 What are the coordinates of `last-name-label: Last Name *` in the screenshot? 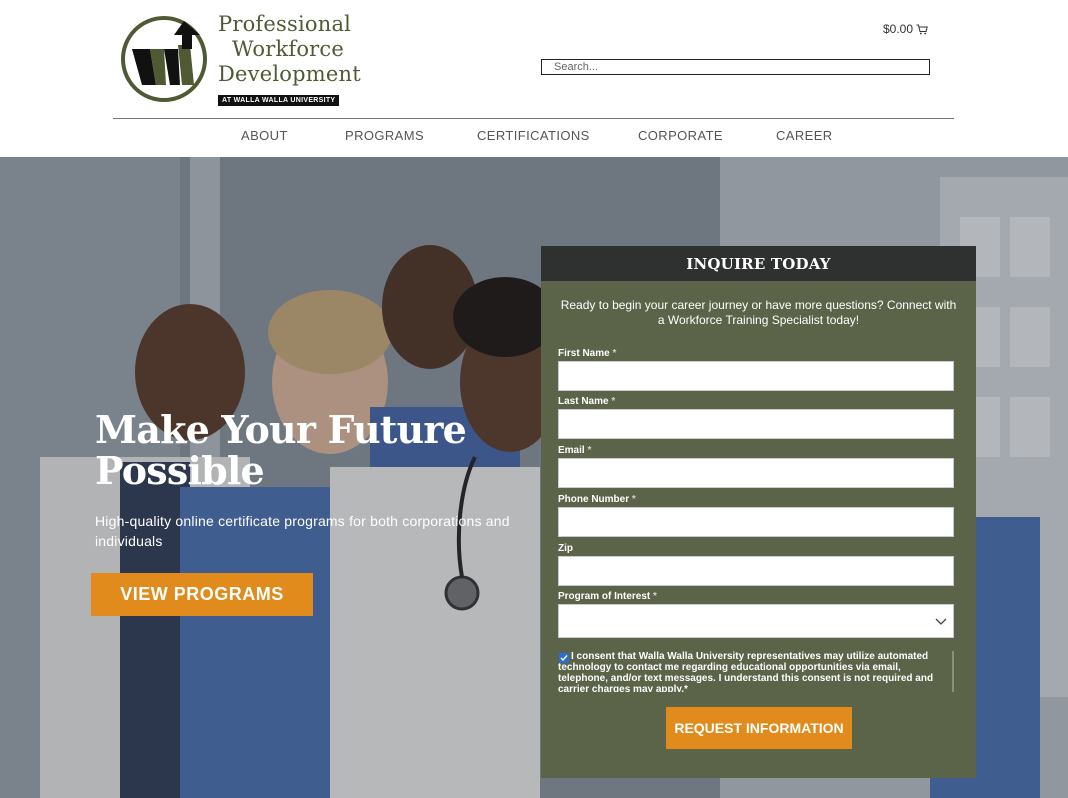 It's located at (586, 401).